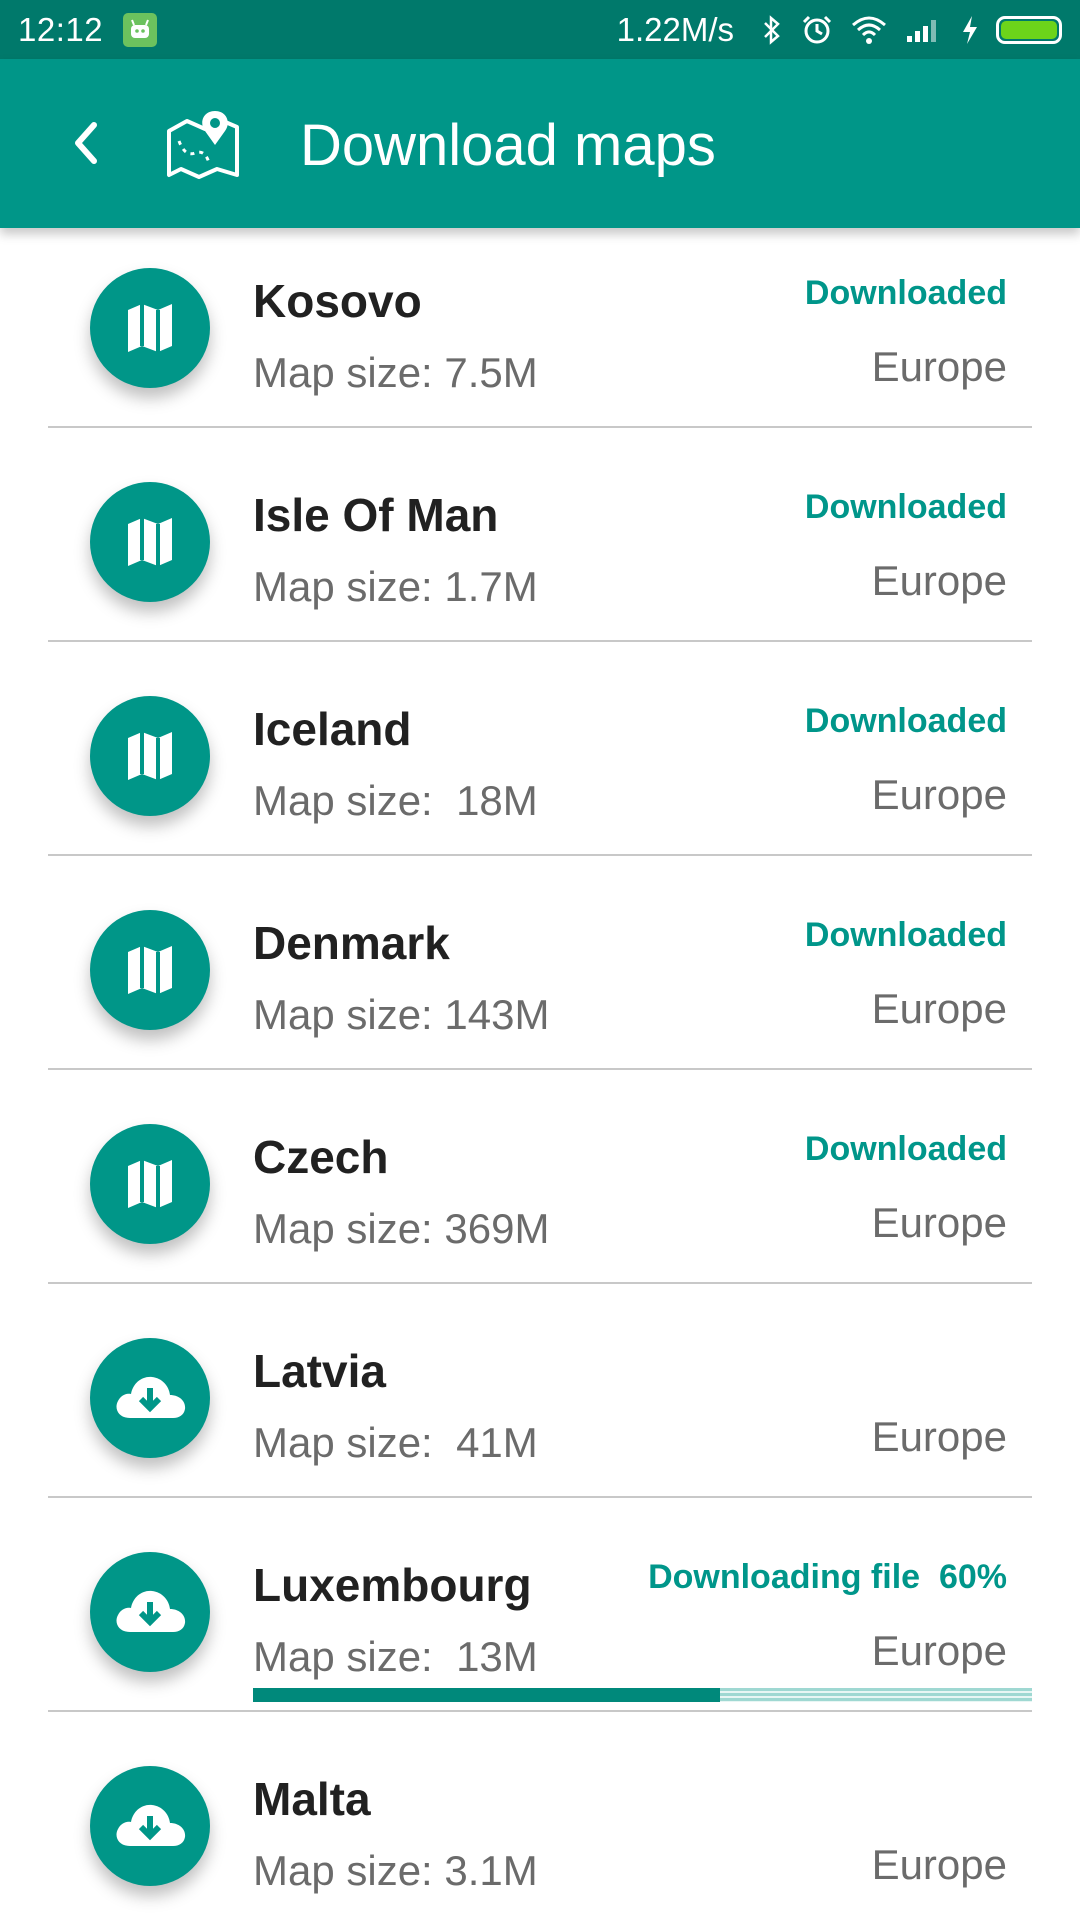 The image size is (1080, 1920). Describe the element at coordinates (395, 1442) in the screenshot. I see `map-size: Map size: 41M` at that location.